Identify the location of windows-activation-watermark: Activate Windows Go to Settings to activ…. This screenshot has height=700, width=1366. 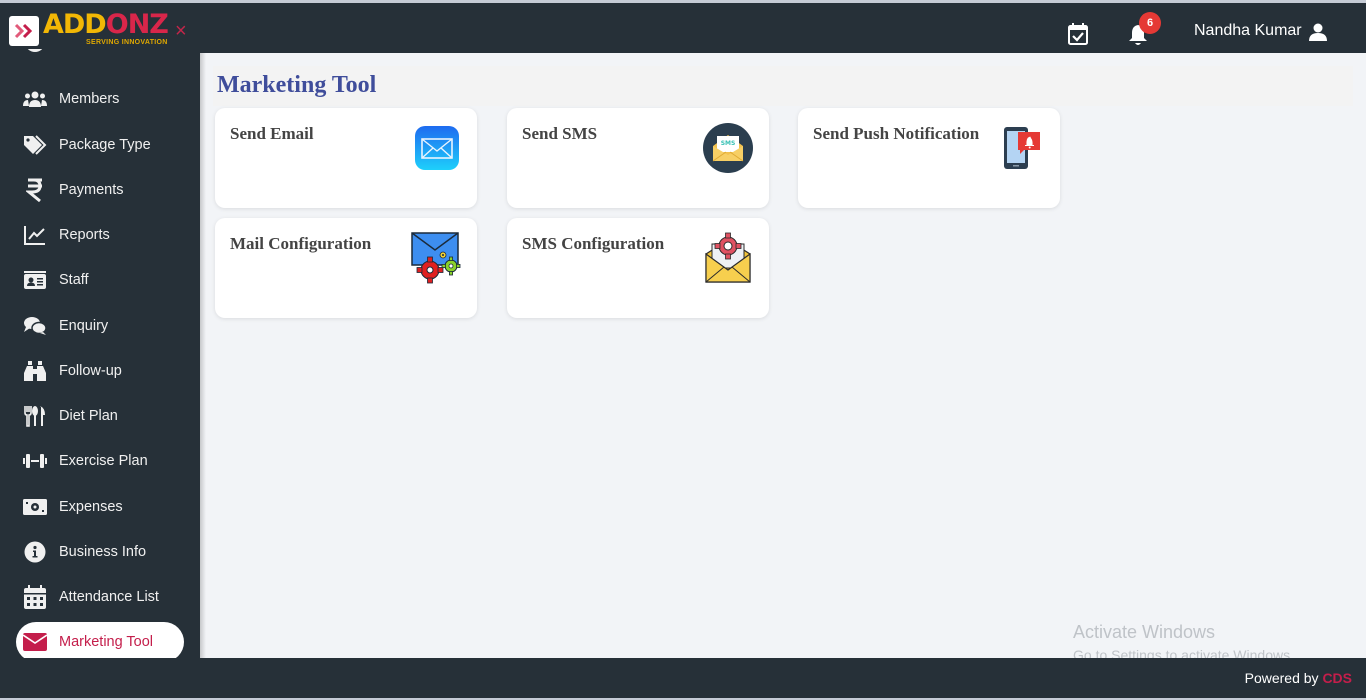
(1183, 642).